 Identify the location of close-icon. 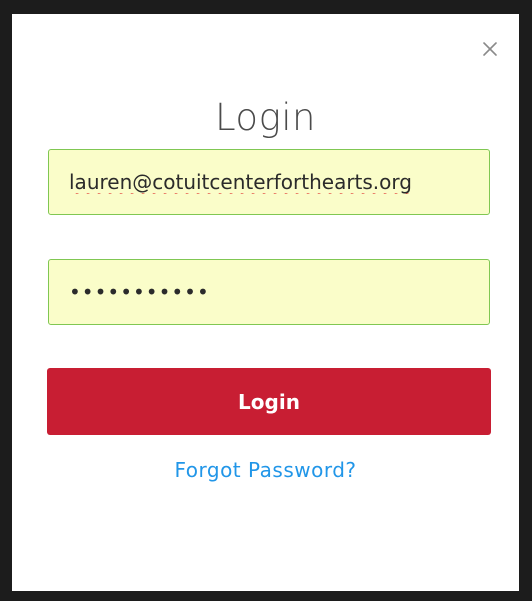
(490, 49).